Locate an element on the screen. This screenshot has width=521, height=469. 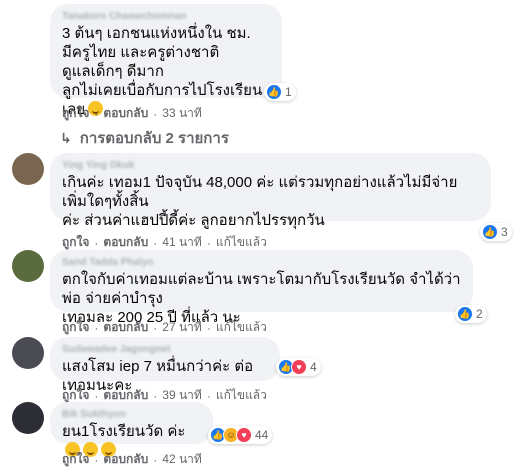
view-replies-label: การตอบกลับ 2 รายการ is located at coordinates (154, 138).